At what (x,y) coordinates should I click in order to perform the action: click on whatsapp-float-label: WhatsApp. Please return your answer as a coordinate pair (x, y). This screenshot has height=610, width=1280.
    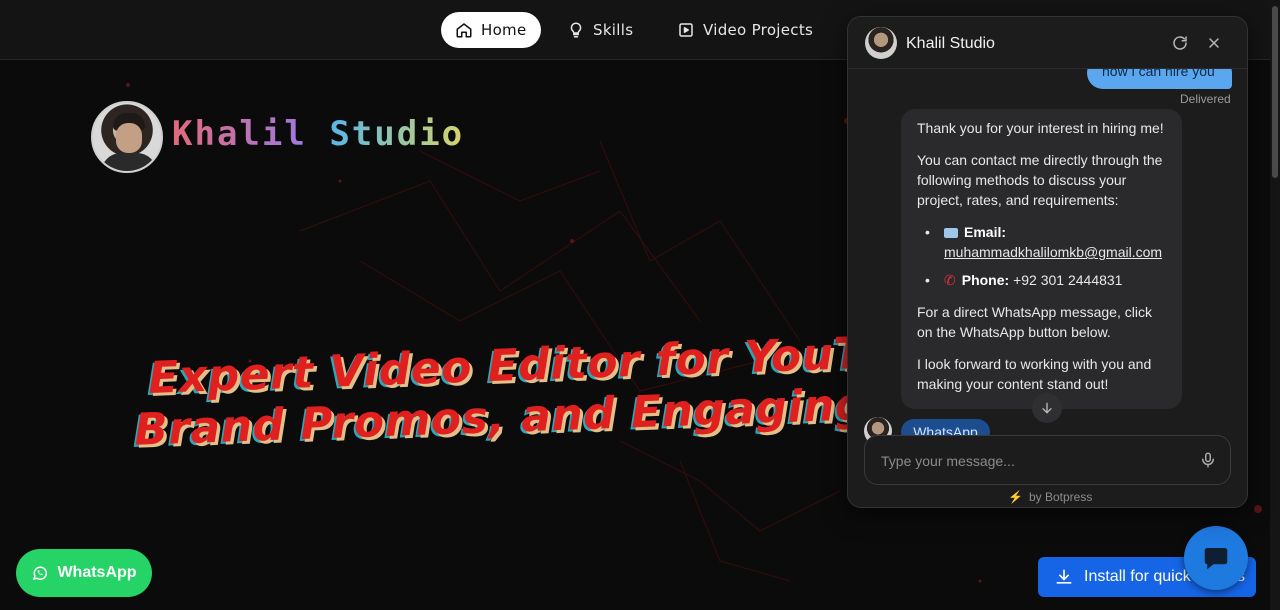
    Looking at the image, I should click on (97, 572).